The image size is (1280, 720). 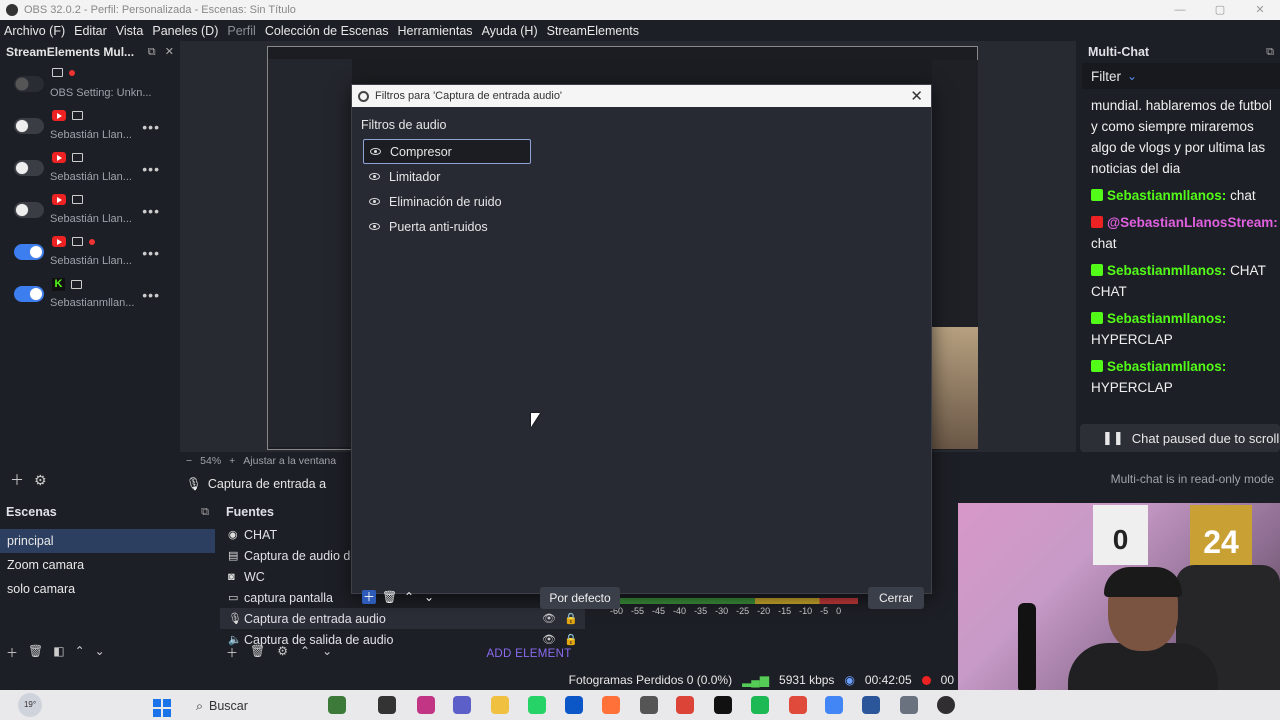 I want to click on menu-paneles: Paneles (D), so click(x=185, y=31).